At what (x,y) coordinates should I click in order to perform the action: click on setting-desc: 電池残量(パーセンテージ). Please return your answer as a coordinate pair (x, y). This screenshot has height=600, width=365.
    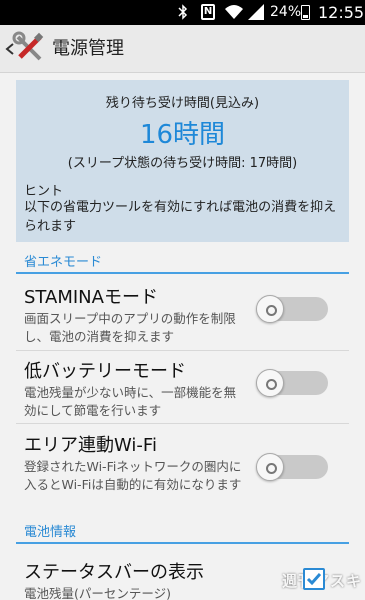
    Looking at the image, I should click on (98, 593).